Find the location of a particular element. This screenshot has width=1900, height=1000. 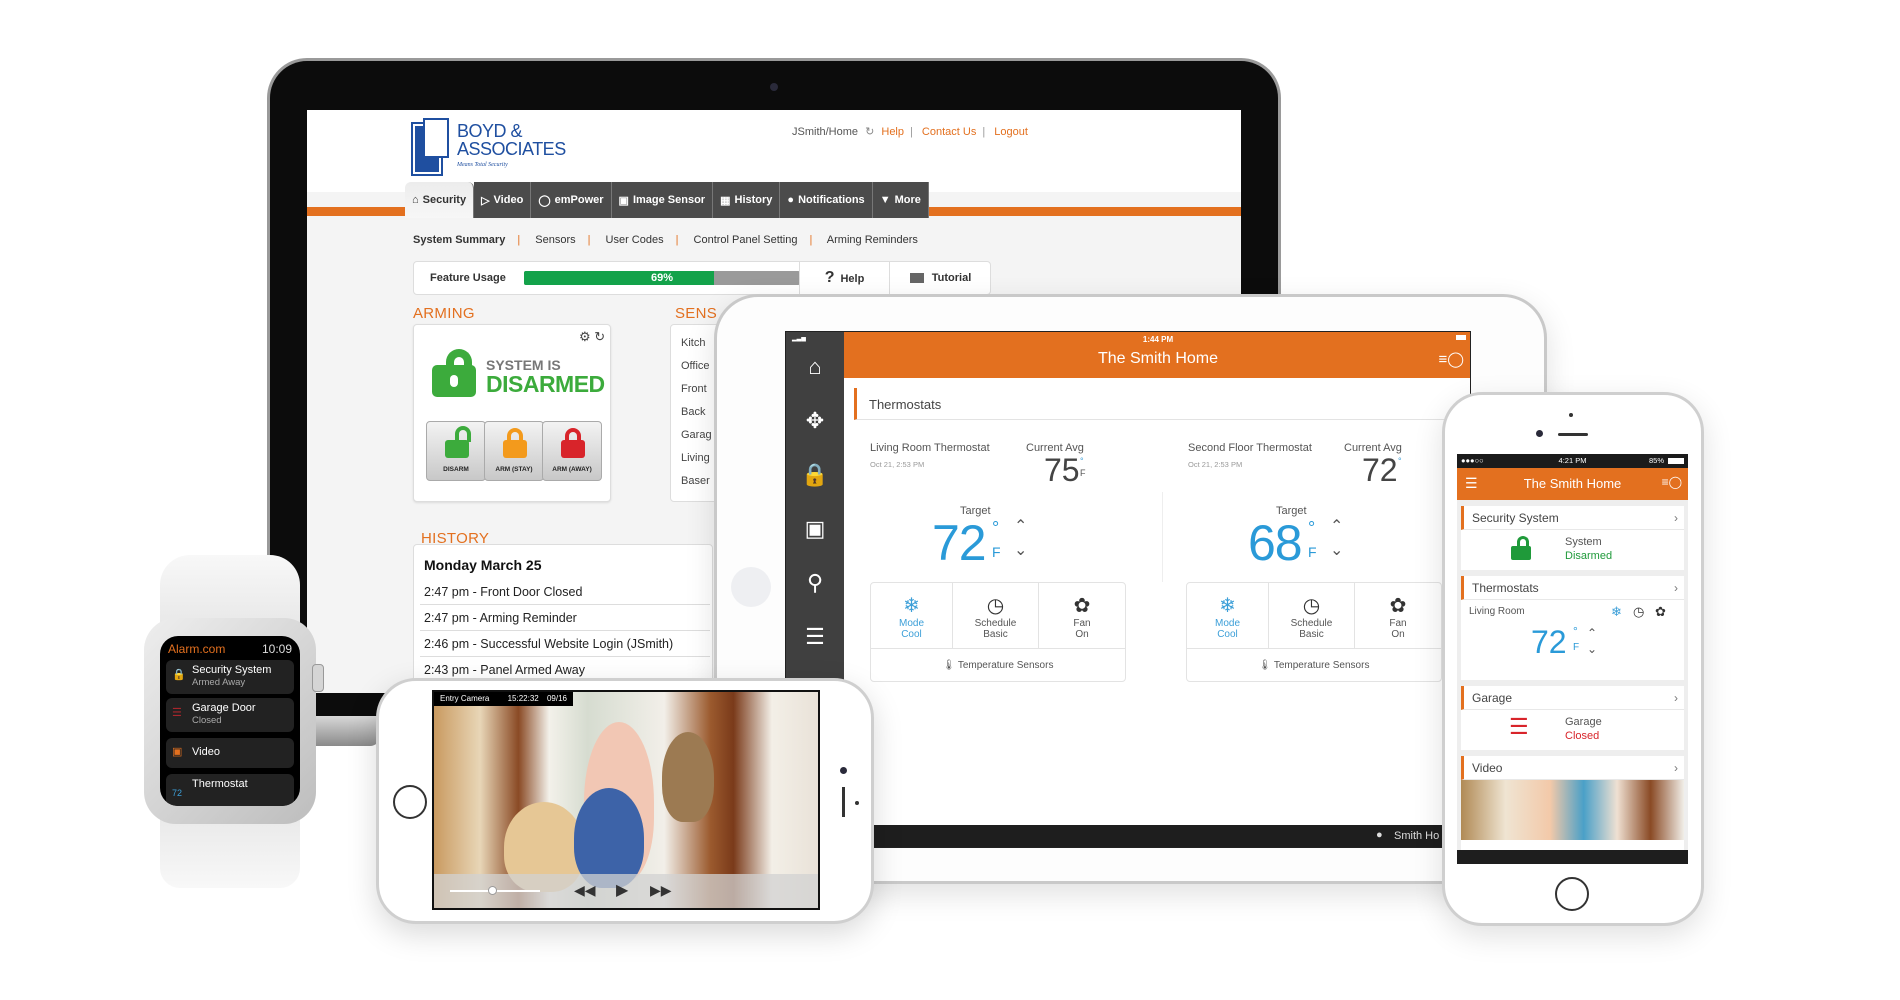

history-day: Monday March 25 is located at coordinates (483, 565).